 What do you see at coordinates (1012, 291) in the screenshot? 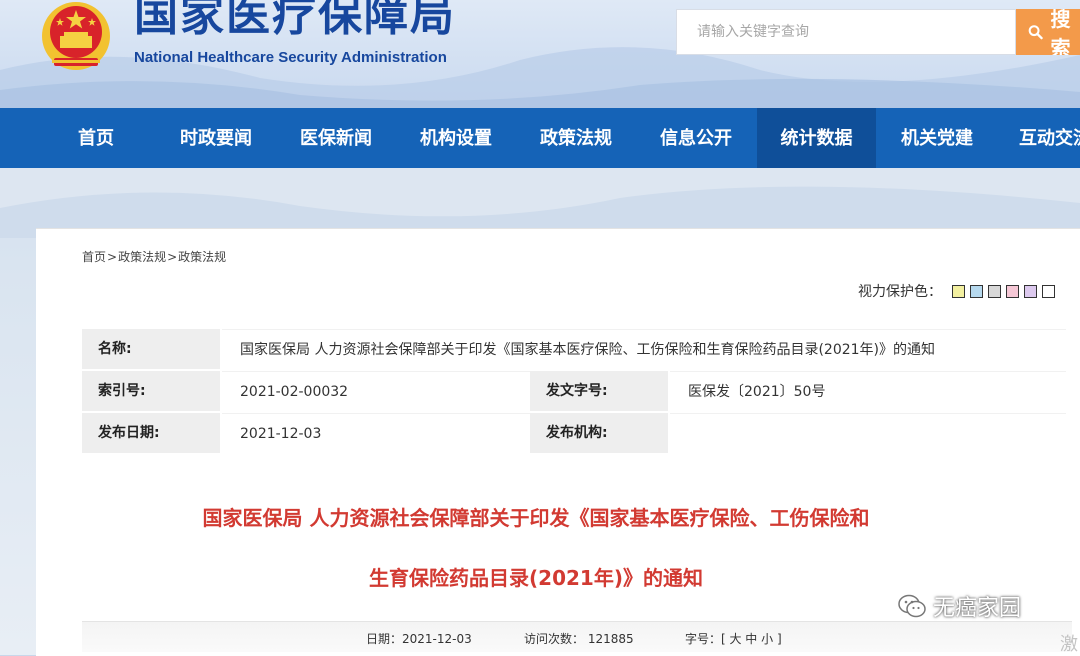
I see `color-swatch-pink` at bounding box center [1012, 291].